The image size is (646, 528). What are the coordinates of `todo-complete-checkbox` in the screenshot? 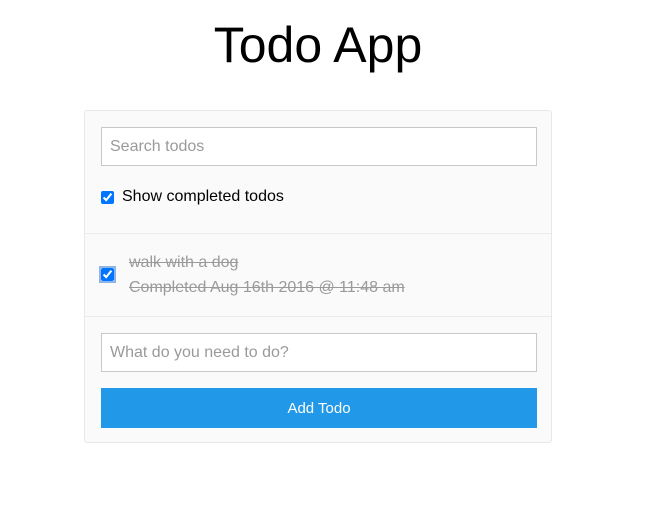 It's located at (107, 274).